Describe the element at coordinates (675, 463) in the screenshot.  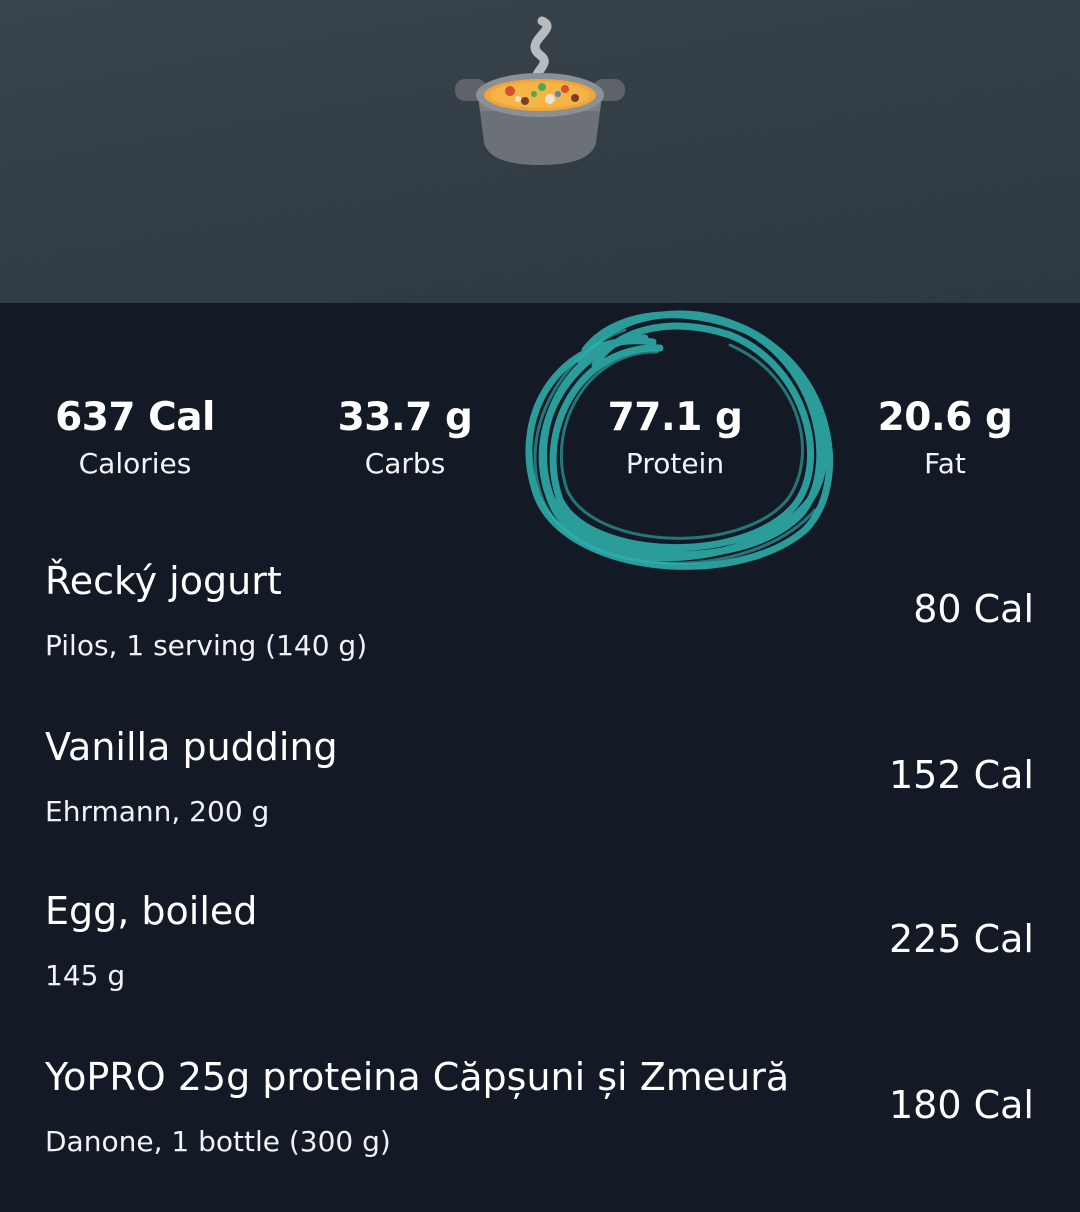
I see `protein-label: Protein` at that location.